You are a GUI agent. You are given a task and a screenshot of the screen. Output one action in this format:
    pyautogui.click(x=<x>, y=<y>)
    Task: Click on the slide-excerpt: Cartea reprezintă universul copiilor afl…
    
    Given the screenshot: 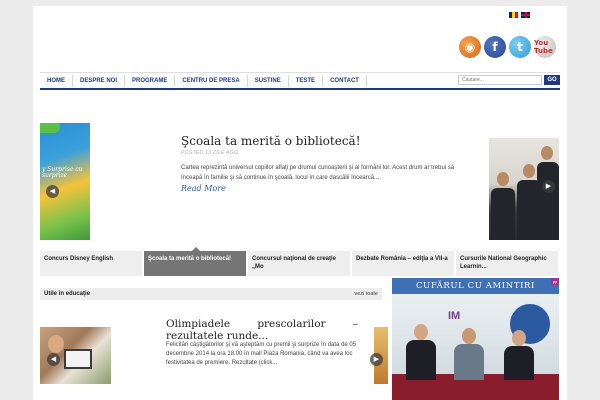 What is the action you would take?
    pyautogui.click(x=318, y=173)
    